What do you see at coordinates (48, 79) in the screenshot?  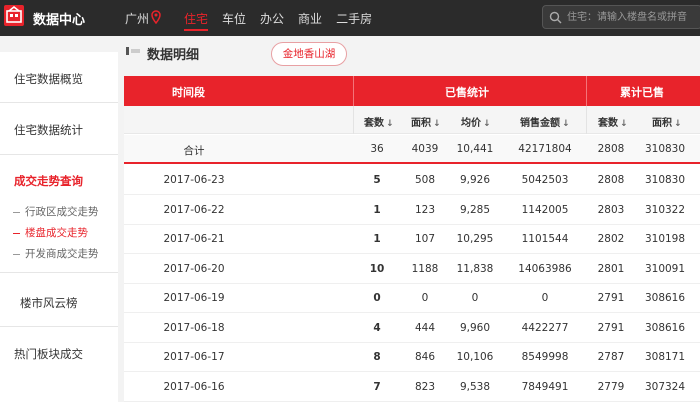 I see `sidebar-item-overview: 住宅数据概览` at bounding box center [48, 79].